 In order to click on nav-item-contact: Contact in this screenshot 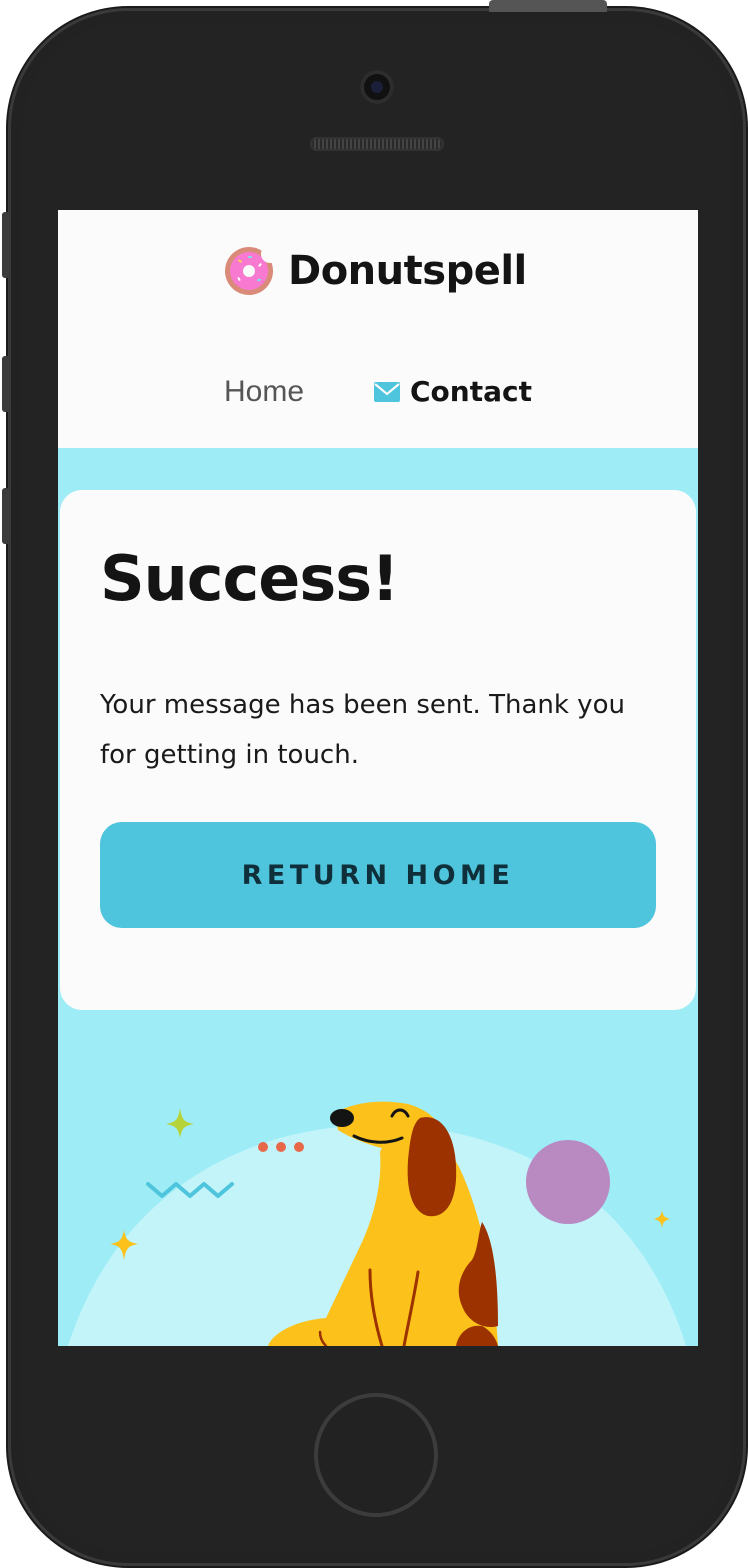, I will do `click(453, 392)`.